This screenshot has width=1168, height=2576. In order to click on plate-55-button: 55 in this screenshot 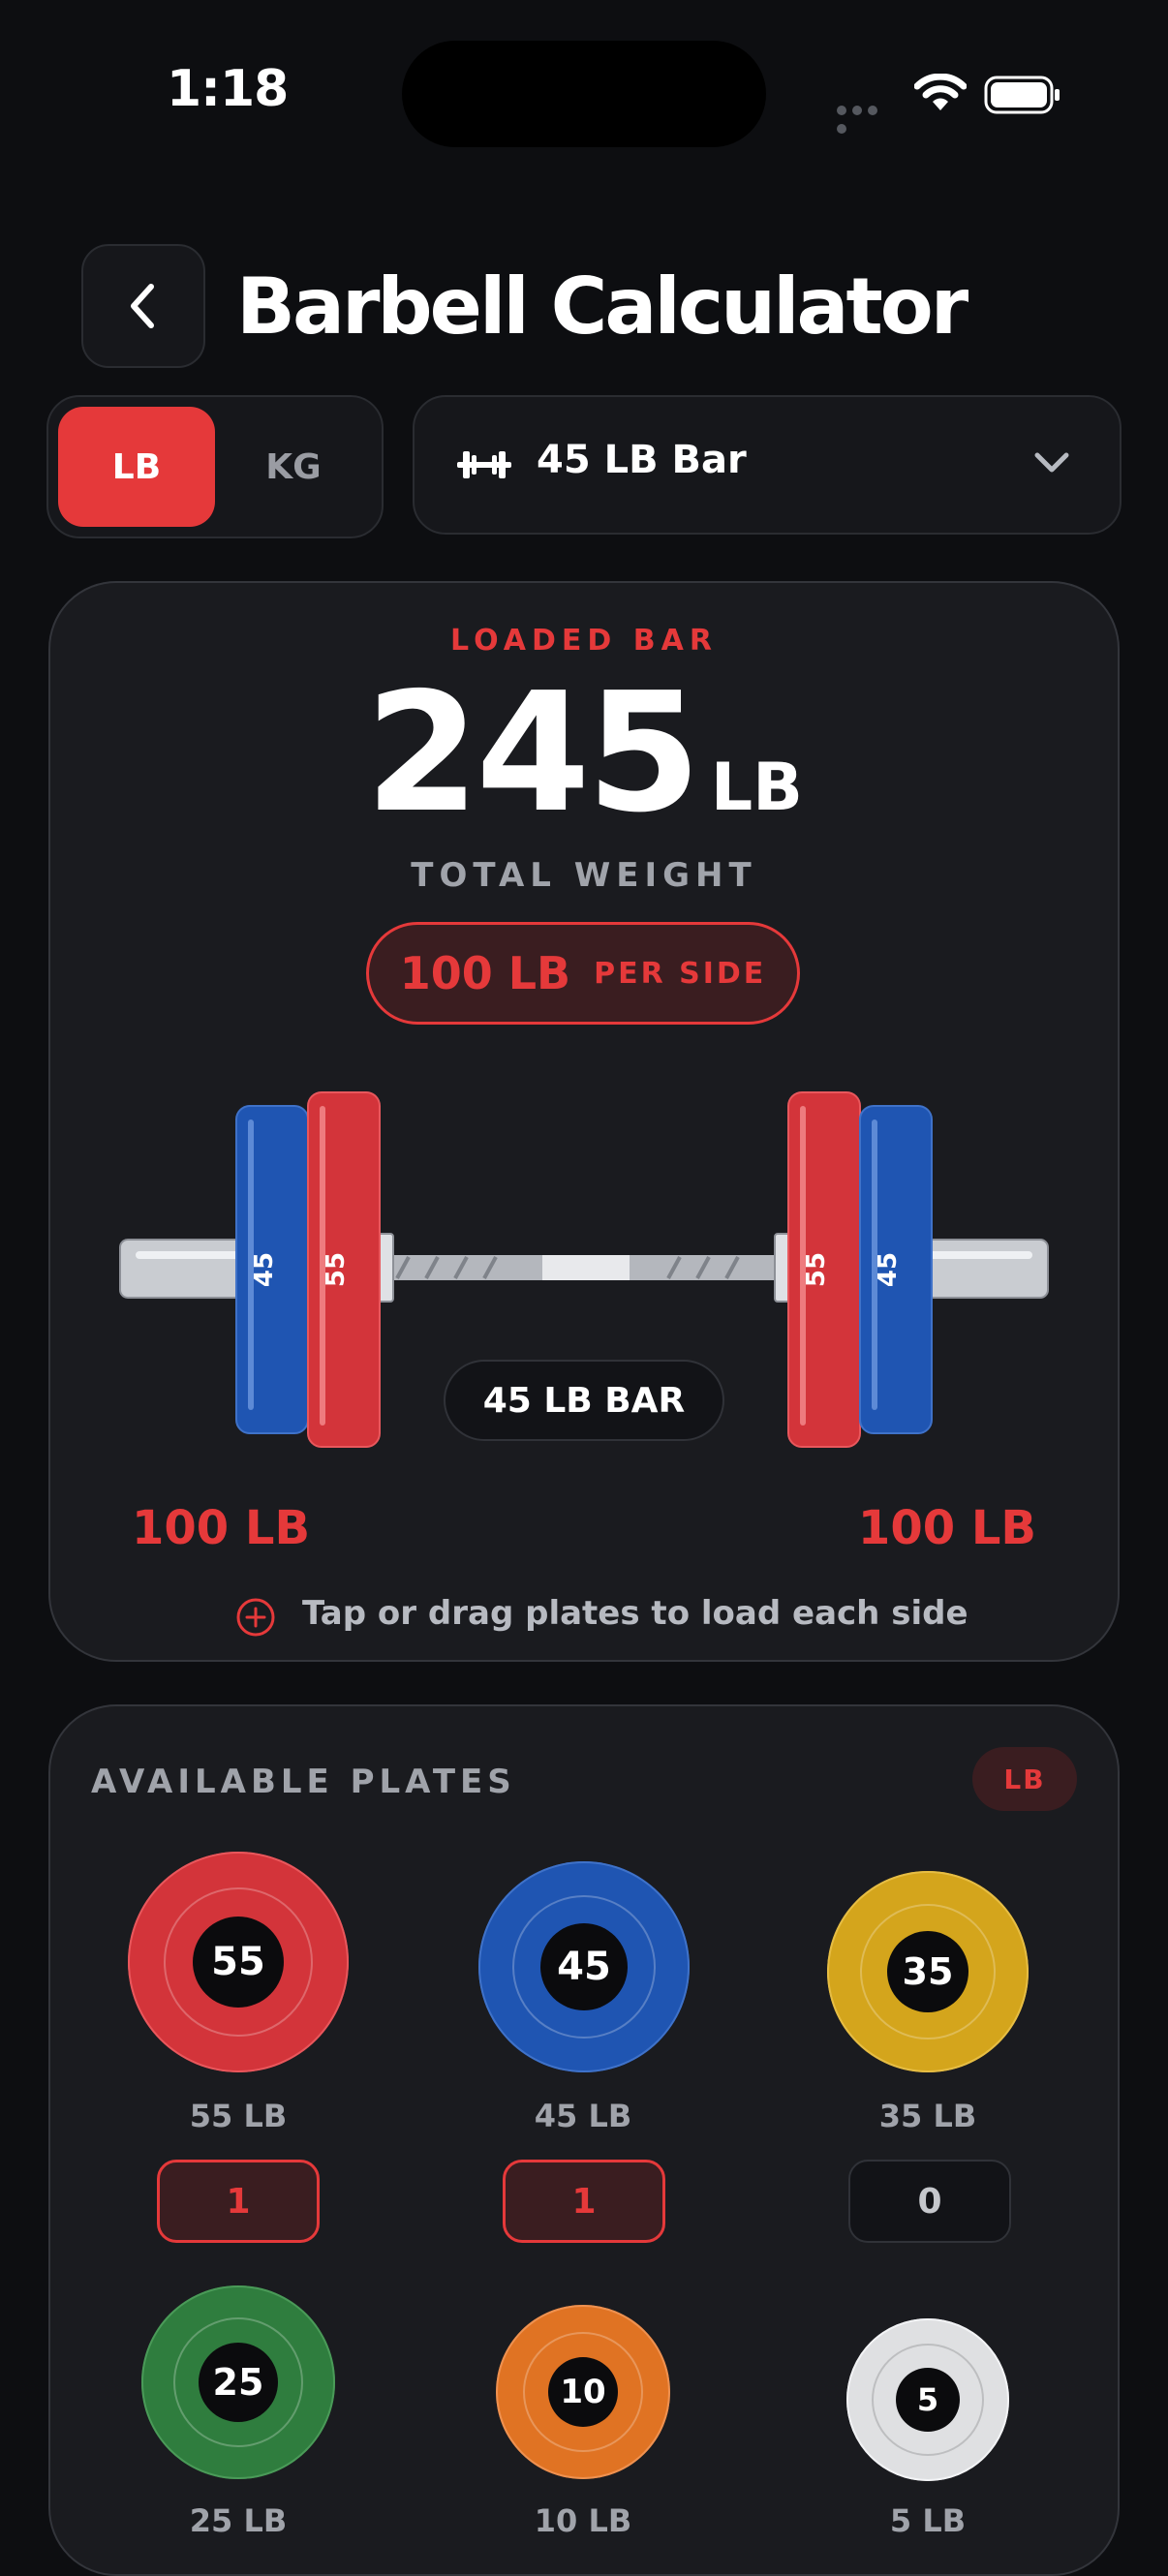, I will do `click(238, 1962)`.